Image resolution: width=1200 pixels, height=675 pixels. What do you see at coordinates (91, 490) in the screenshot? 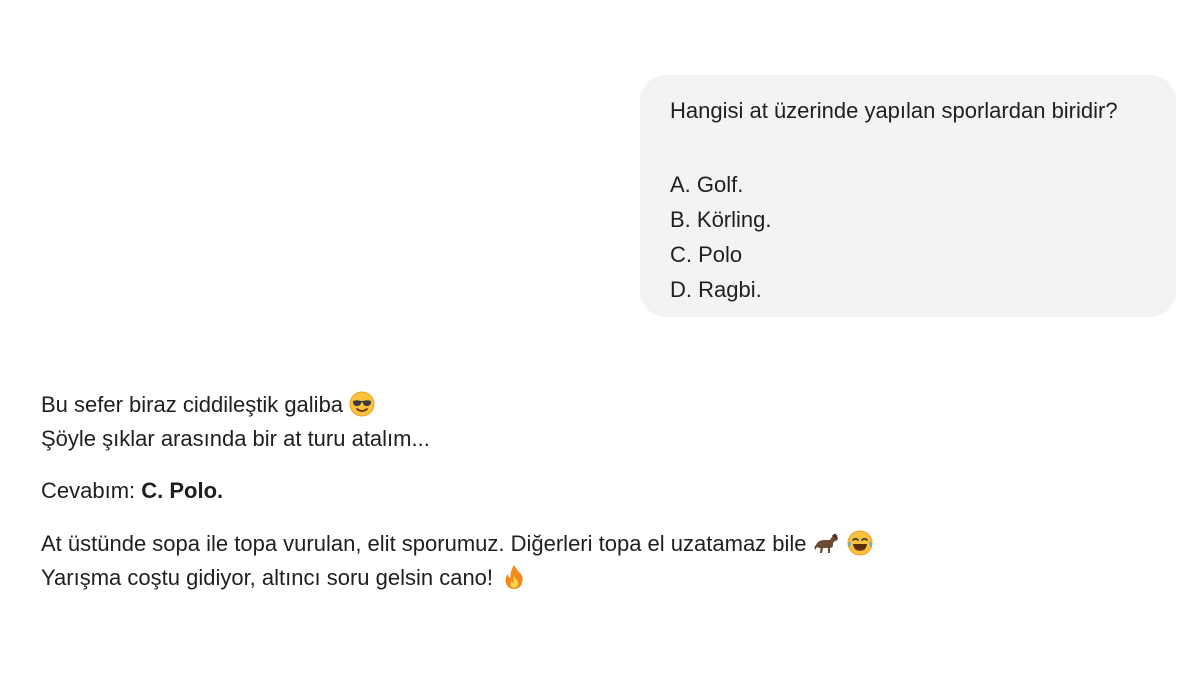
I see `answer-prefix: Cevabım:` at bounding box center [91, 490].